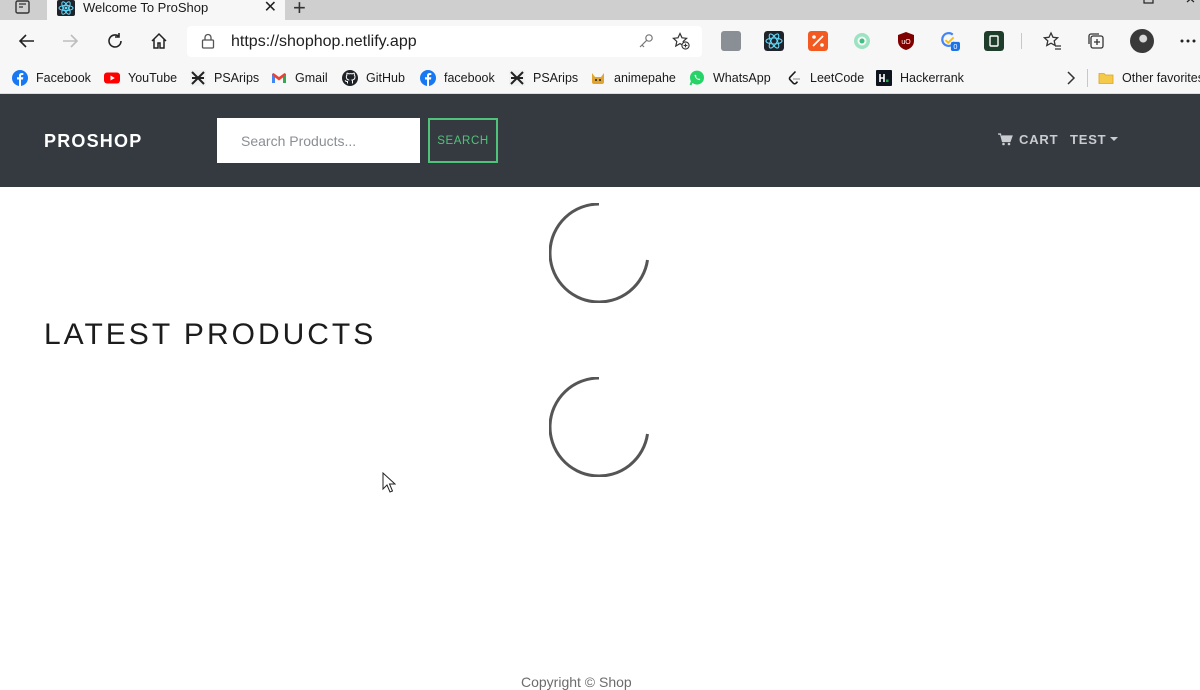  Describe the element at coordinates (884, 78) in the screenshot. I see `hackerrank-icon` at that location.